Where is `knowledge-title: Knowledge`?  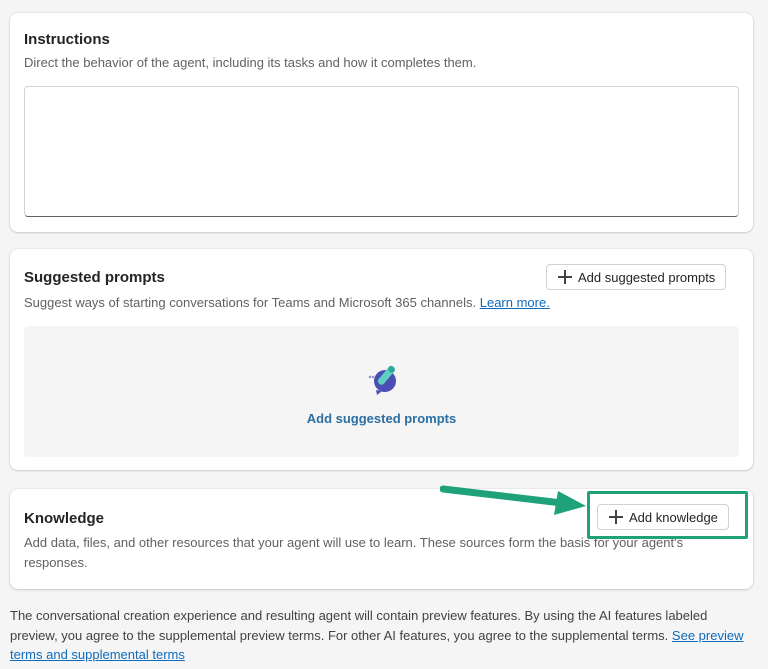
knowledge-title: Knowledge is located at coordinates (64, 518).